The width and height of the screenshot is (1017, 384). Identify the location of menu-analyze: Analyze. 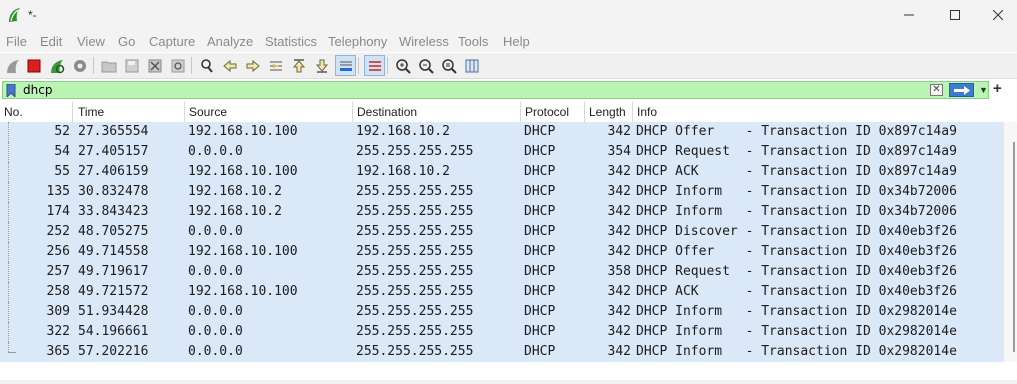
(230, 41).